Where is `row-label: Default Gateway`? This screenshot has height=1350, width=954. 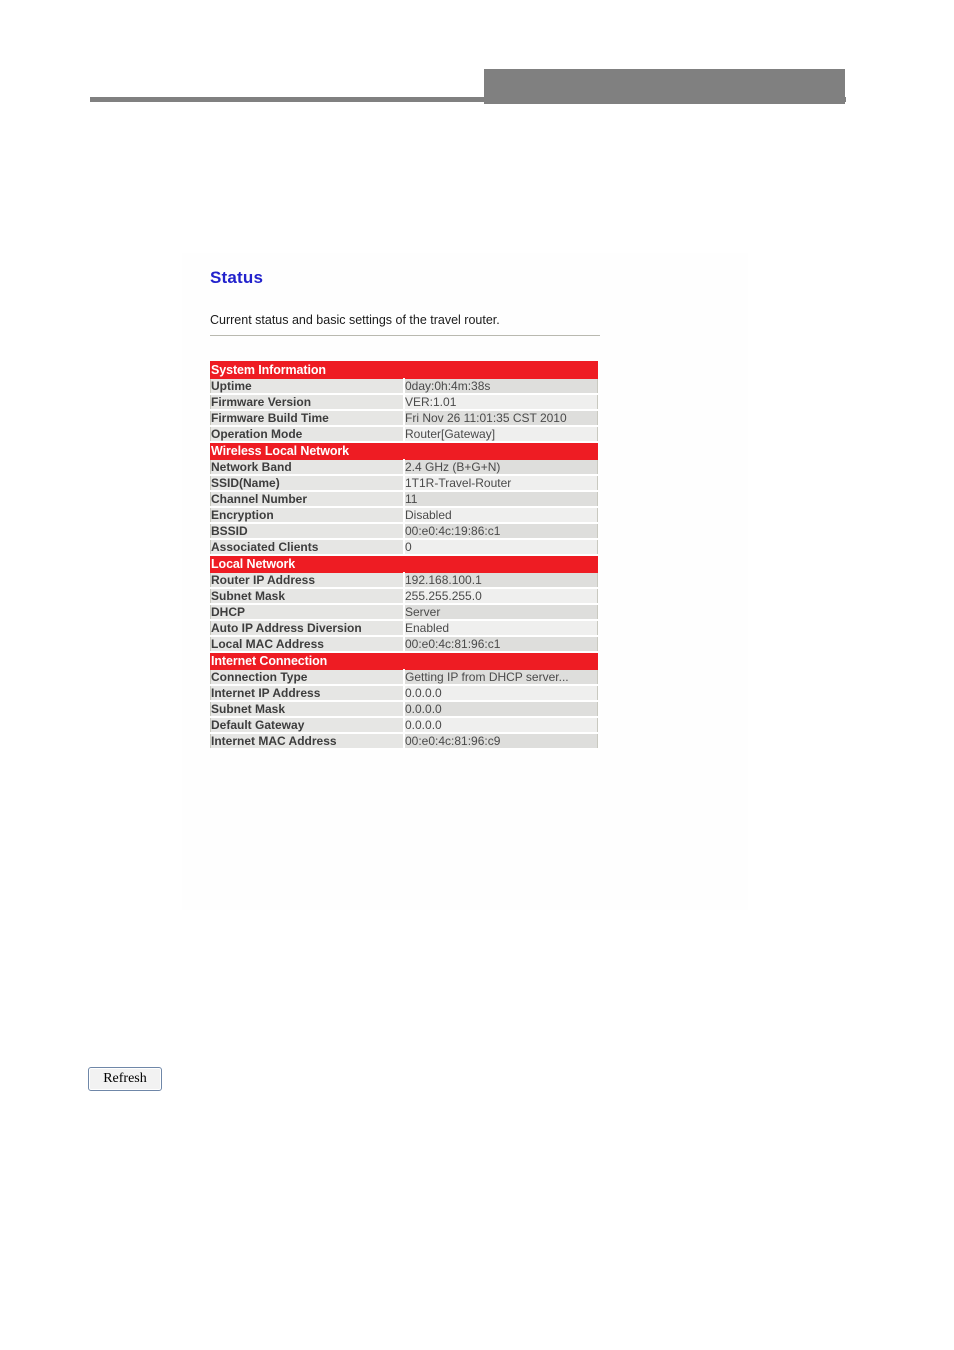
row-label: Default Gateway is located at coordinates (307, 725).